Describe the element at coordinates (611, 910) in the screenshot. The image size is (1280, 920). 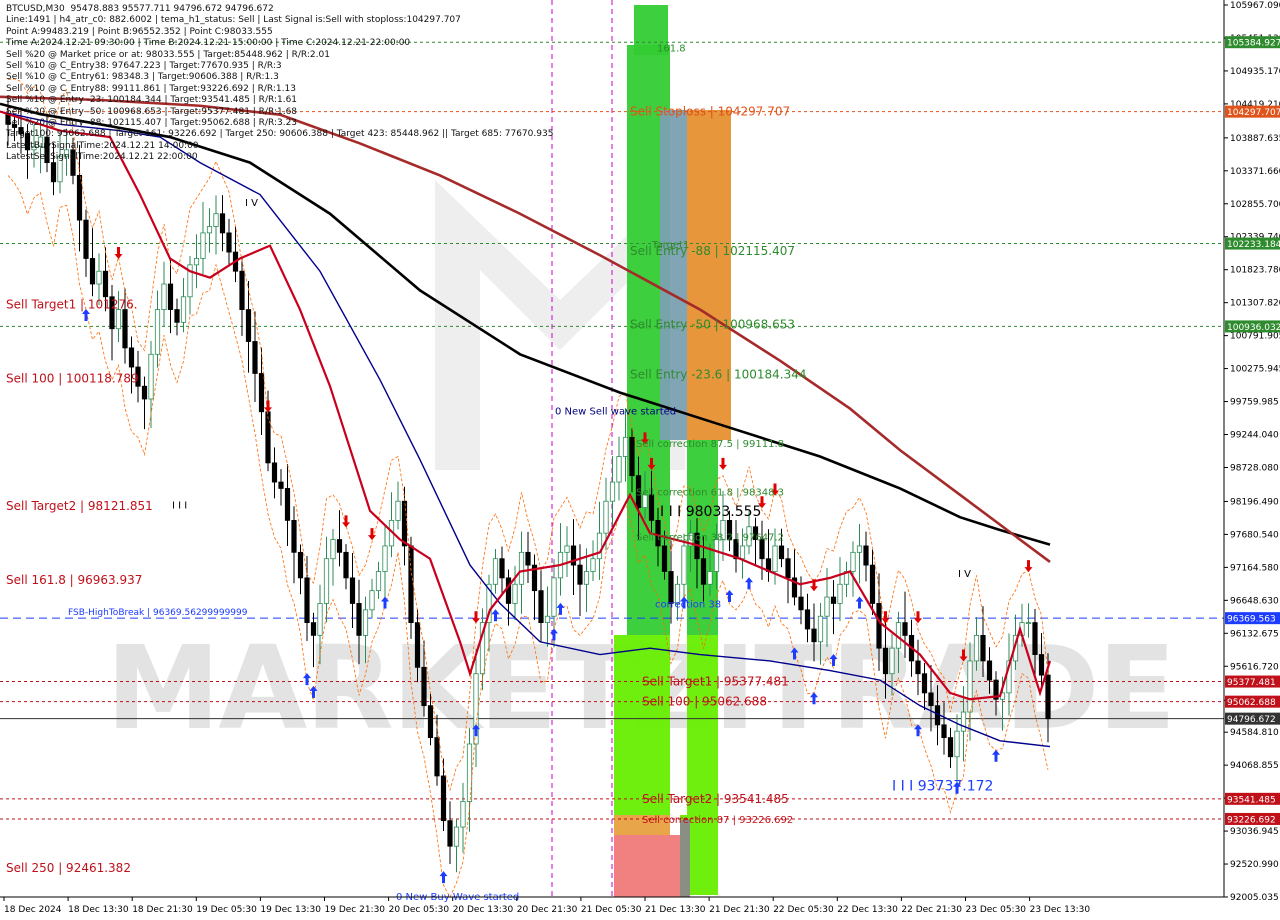
I see `x-tick-label: 21 Dec 05:30` at that location.